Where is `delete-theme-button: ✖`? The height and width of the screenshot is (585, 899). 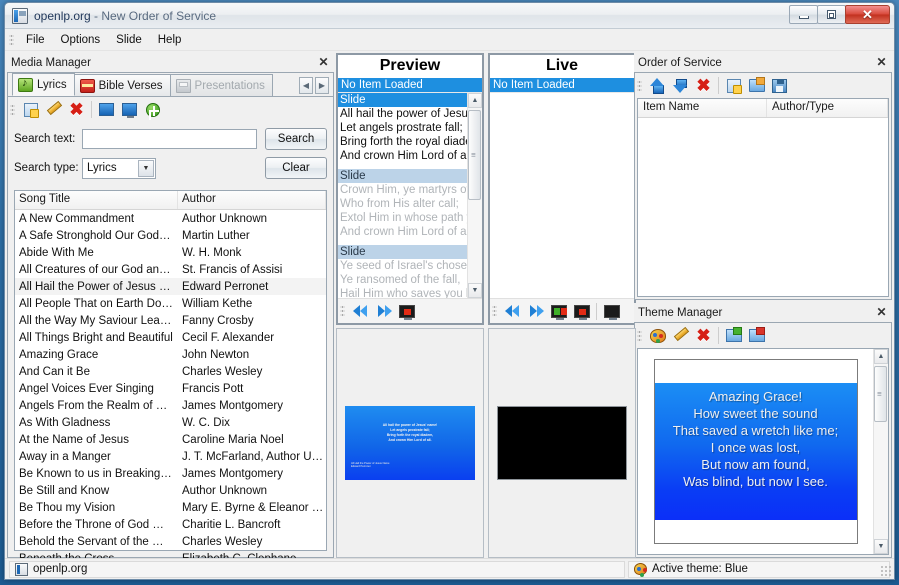 delete-theme-button: ✖ is located at coordinates (703, 335).